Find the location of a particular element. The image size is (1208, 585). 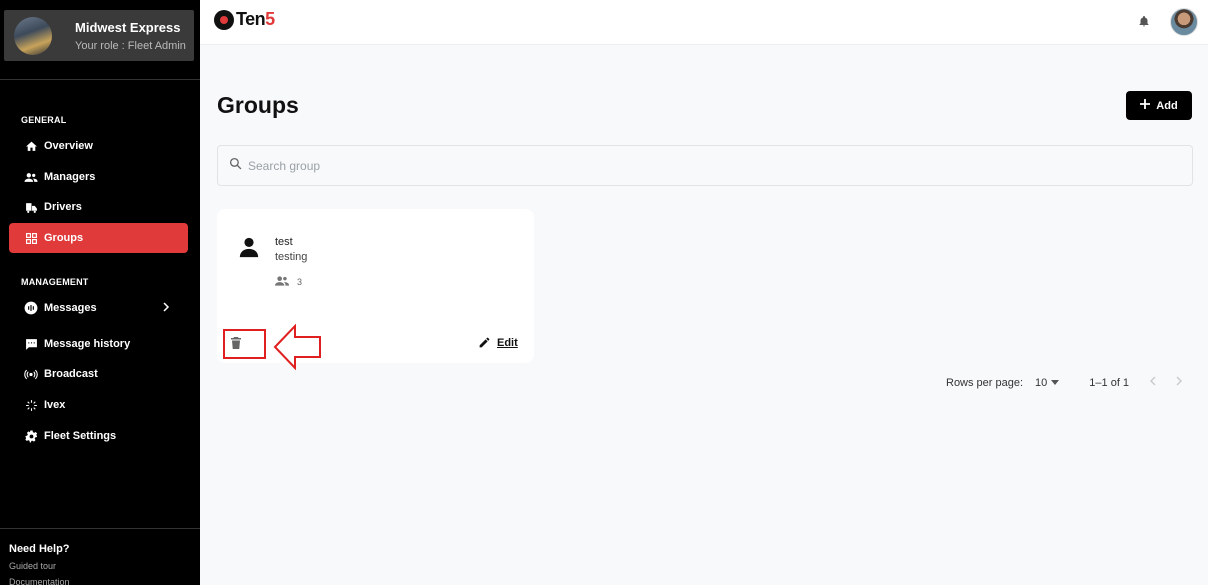

page-range: 1–1 of 1 is located at coordinates (1109, 382).